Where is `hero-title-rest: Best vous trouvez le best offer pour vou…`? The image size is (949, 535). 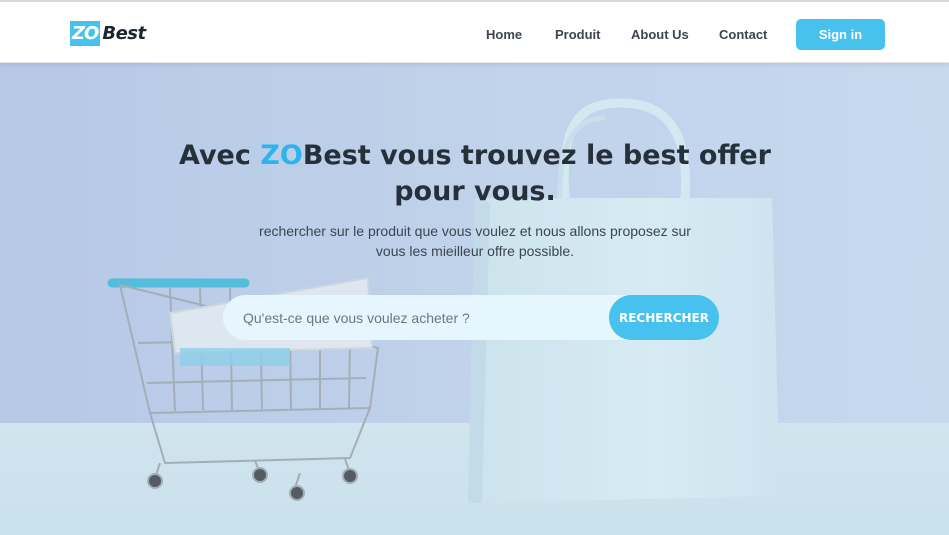 hero-title-rest: Best vous trouvez le best offer pour vou… is located at coordinates (536, 173).